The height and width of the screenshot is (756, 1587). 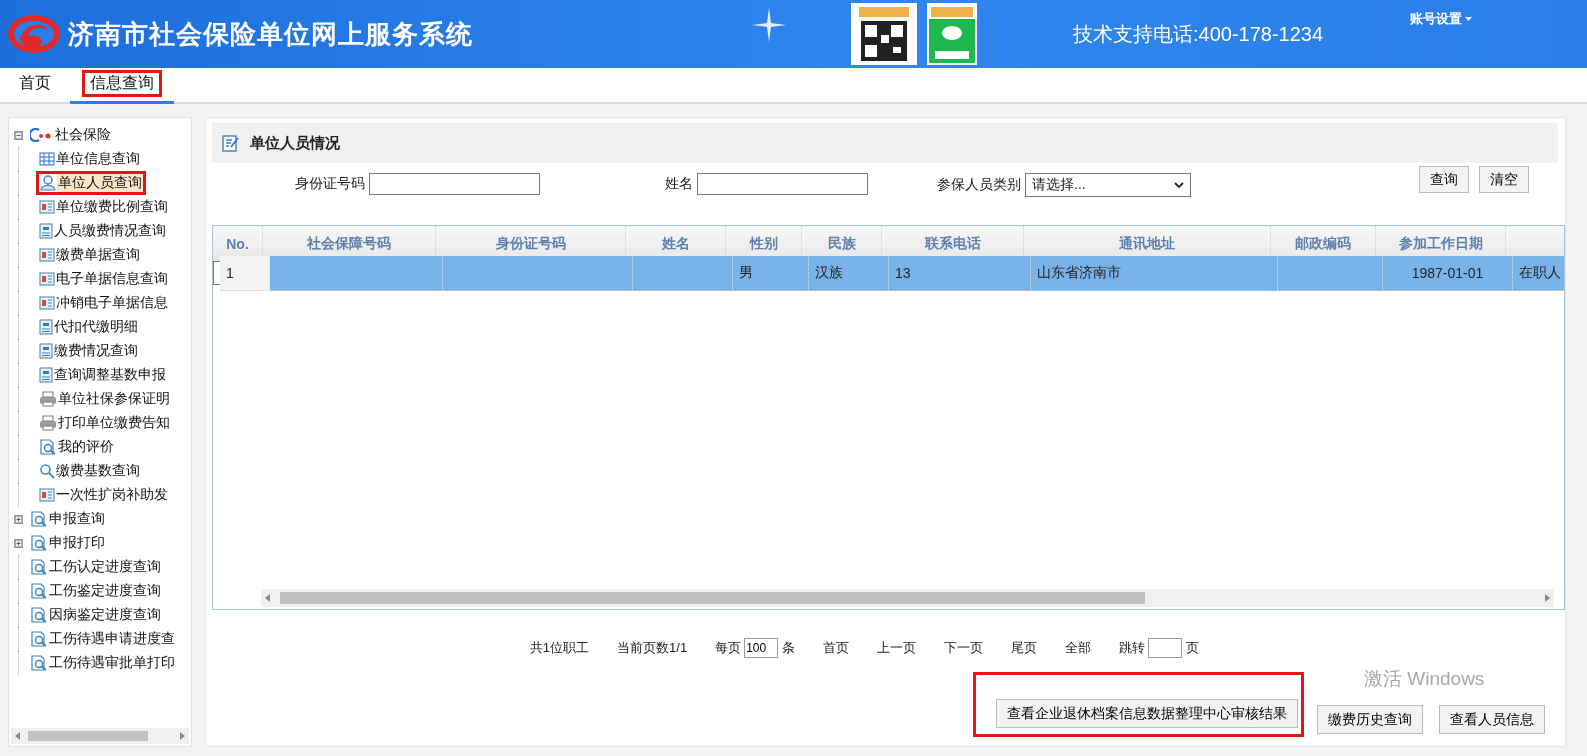 I want to click on tree-item: 因病鉴定进度查询, so click(x=105, y=615).